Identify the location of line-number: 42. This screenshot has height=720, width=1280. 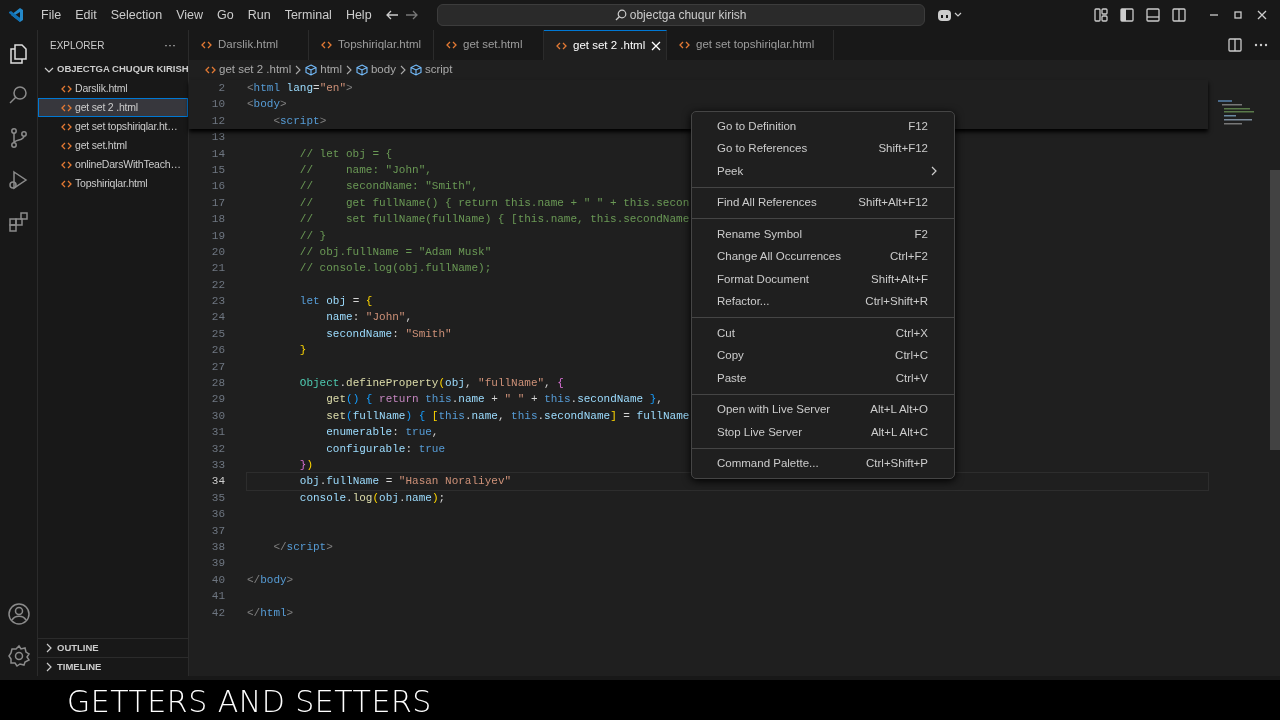
(217, 613).